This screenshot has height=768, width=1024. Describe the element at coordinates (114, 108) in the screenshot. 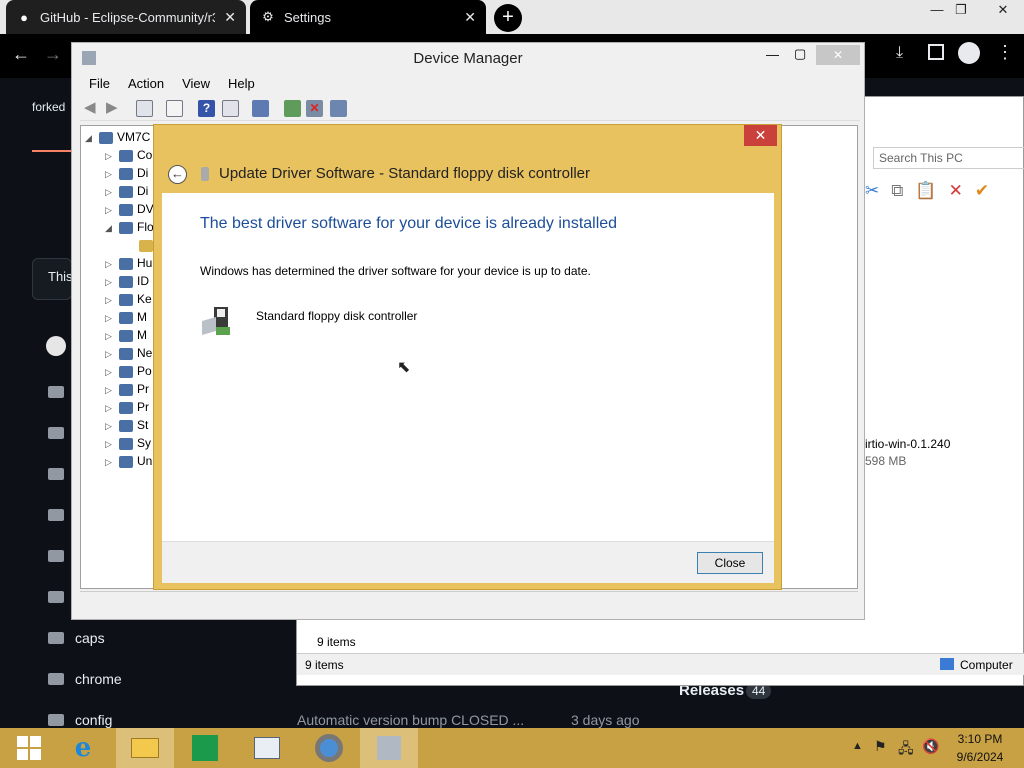

I see `forward-icon: ▶` at that location.